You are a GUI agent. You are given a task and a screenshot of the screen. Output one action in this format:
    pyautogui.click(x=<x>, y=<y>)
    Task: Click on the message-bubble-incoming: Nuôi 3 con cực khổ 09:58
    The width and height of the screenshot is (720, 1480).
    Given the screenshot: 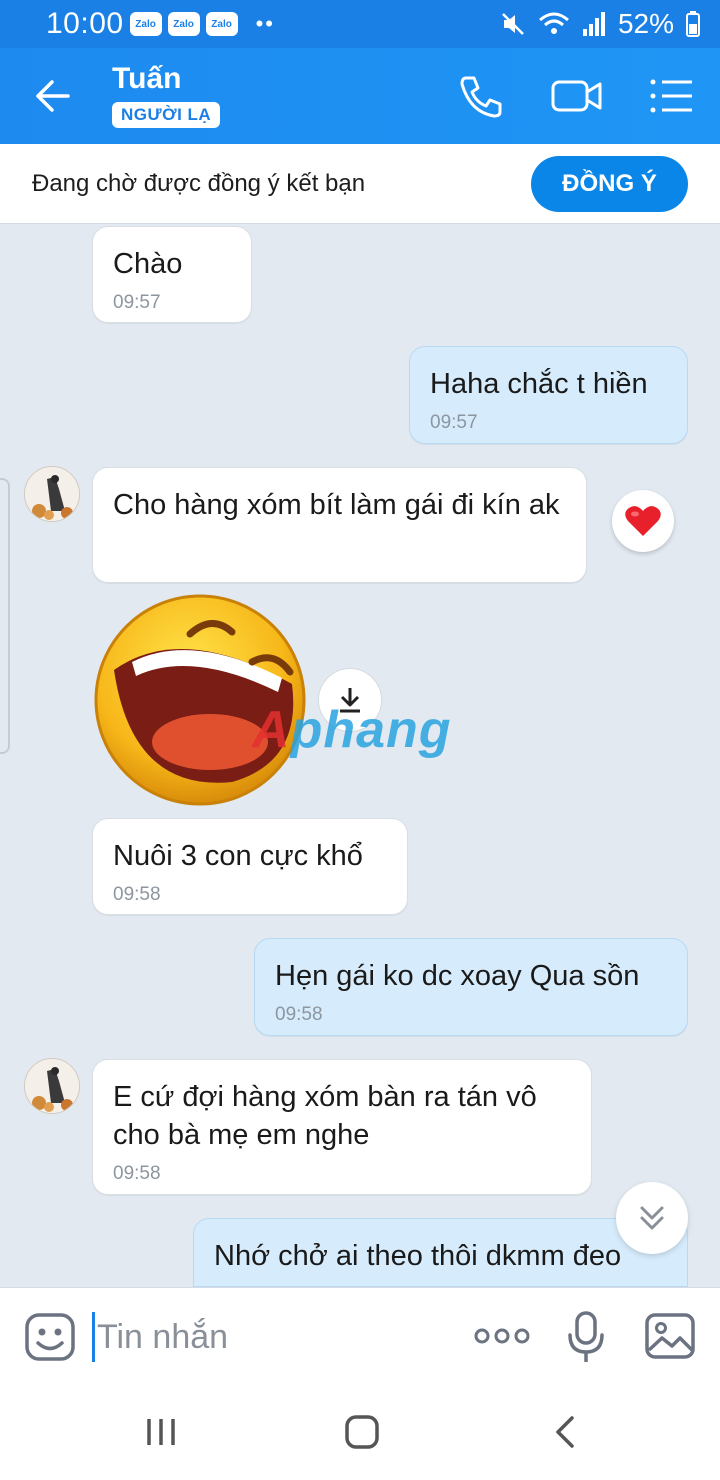 What is the action you would take?
    pyautogui.click(x=250, y=866)
    